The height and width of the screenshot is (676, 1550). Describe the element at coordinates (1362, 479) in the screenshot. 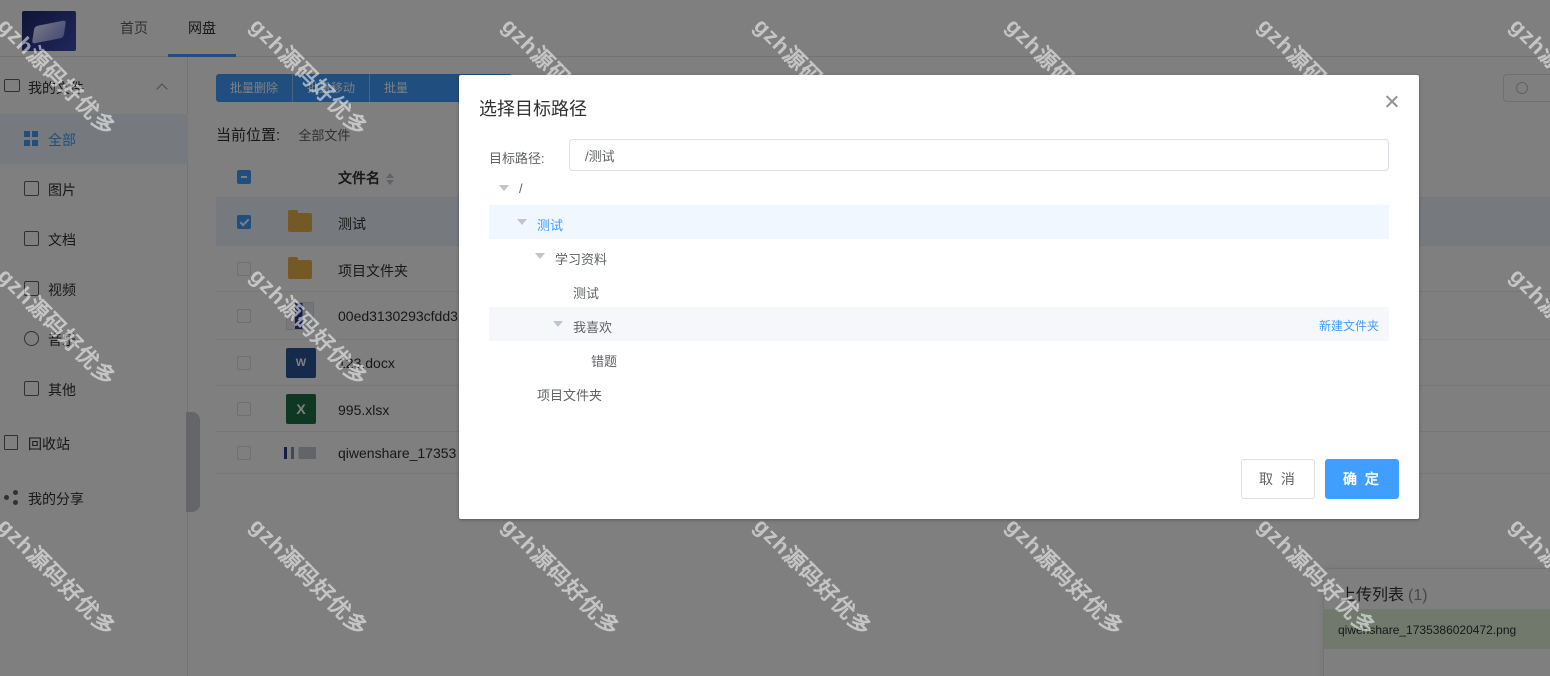

I see `confirm-button: 确 定` at that location.